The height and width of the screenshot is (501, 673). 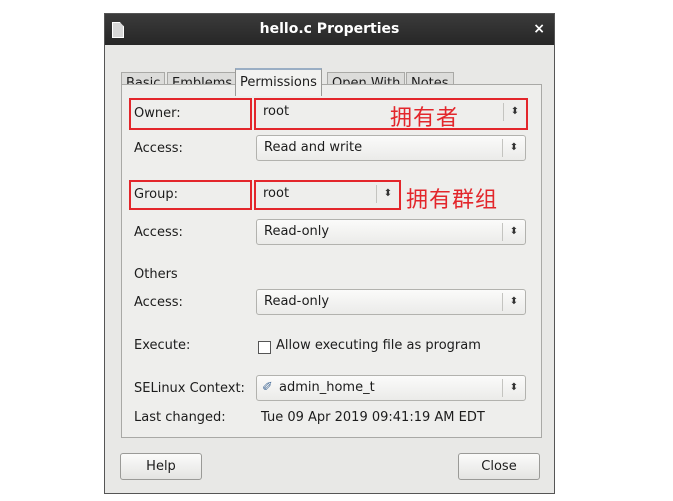 I want to click on owner-chevron-icon: ⬍, so click(x=514, y=112).